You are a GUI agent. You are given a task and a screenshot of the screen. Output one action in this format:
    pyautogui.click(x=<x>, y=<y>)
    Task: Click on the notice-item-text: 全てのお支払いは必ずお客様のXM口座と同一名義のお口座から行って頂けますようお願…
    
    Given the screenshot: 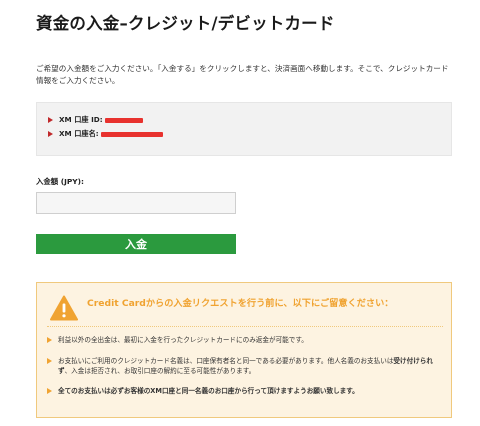 What is the action you would take?
    pyautogui.click(x=208, y=391)
    